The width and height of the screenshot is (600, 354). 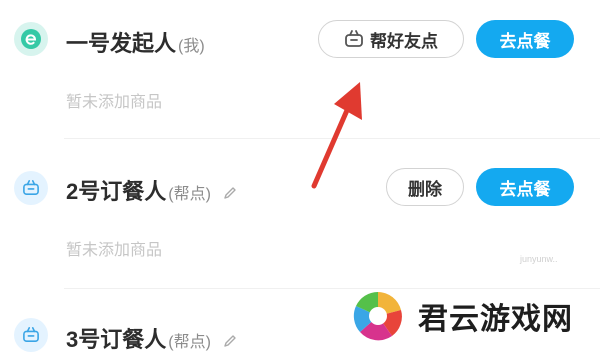 What do you see at coordinates (539, 259) in the screenshot?
I see `watermark-small-text: junyunw..` at bounding box center [539, 259].